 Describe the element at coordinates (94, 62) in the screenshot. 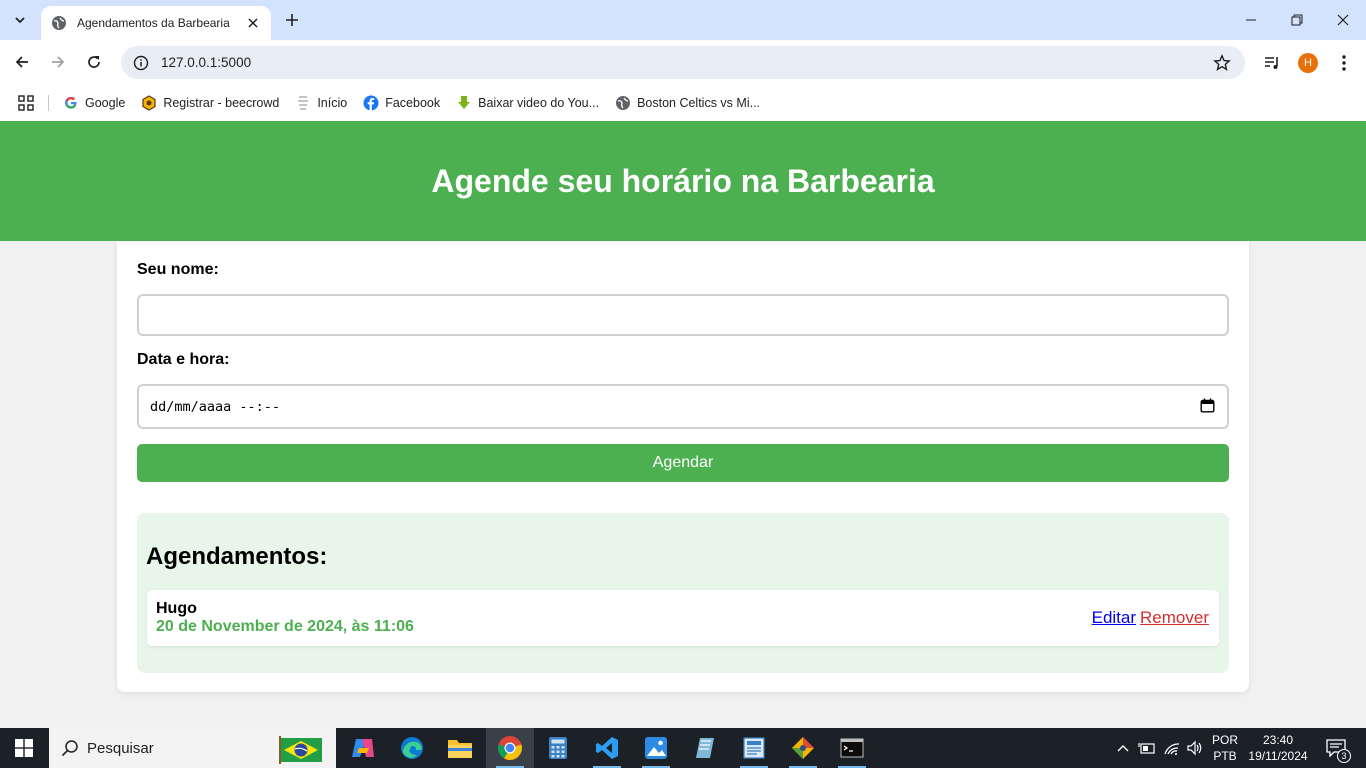

I see `reload-button` at that location.